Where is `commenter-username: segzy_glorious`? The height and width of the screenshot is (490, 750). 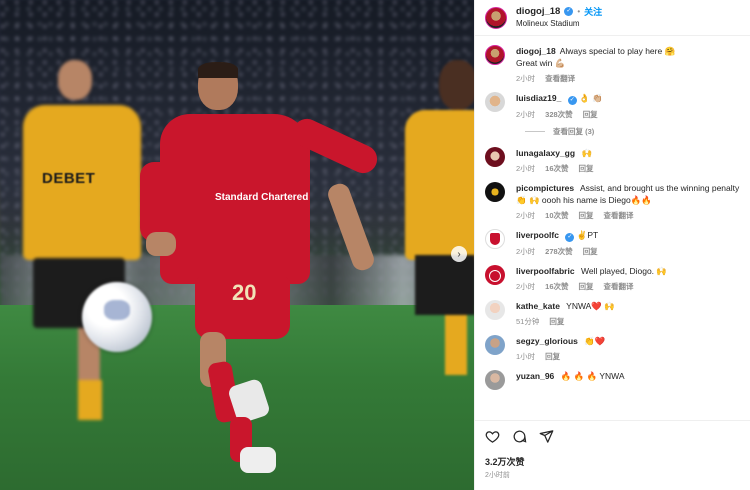
commenter-username: segzy_glorious is located at coordinates (547, 341).